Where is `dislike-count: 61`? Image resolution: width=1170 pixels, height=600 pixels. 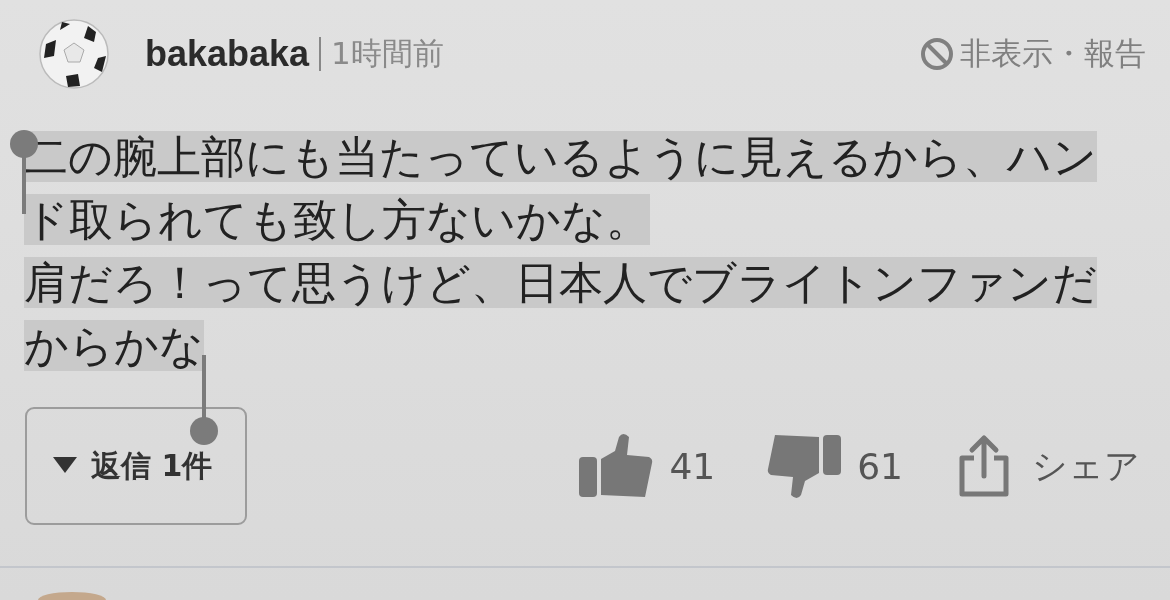 dislike-count: 61 is located at coordinates (880, 466).